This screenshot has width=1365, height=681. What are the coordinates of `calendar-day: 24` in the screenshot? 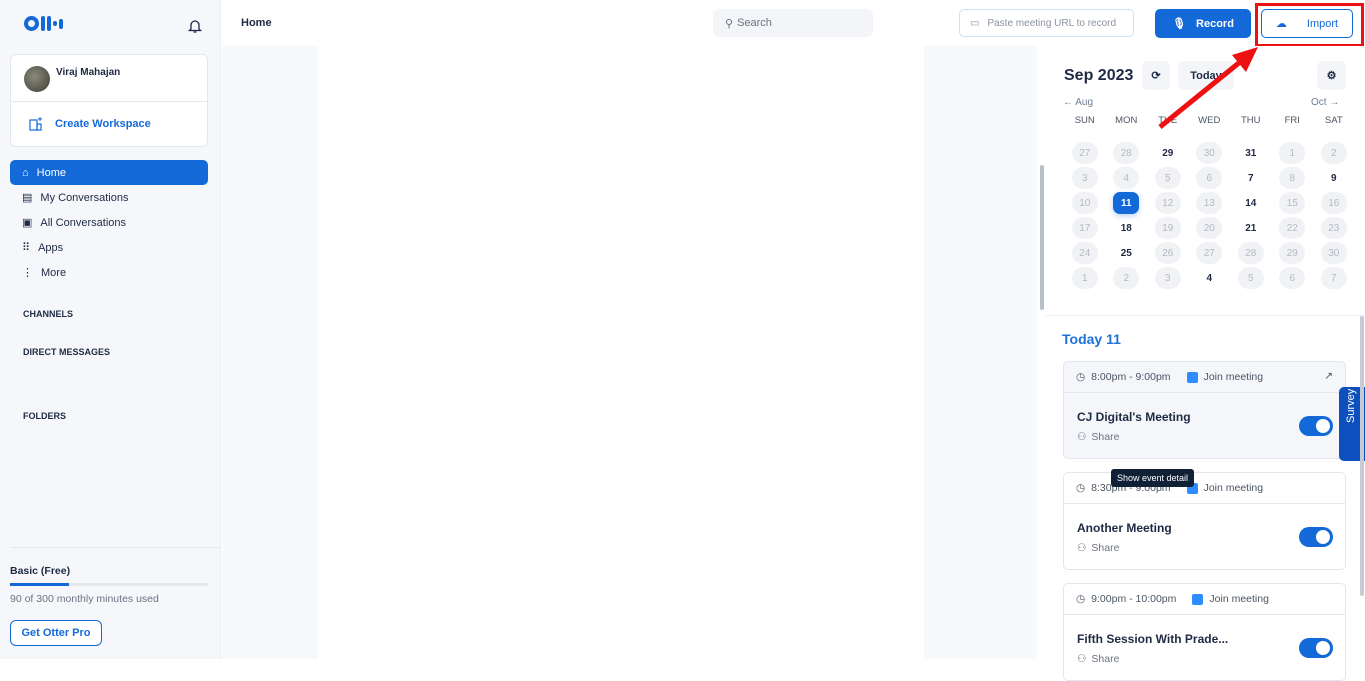 It's located at (1084, 253).